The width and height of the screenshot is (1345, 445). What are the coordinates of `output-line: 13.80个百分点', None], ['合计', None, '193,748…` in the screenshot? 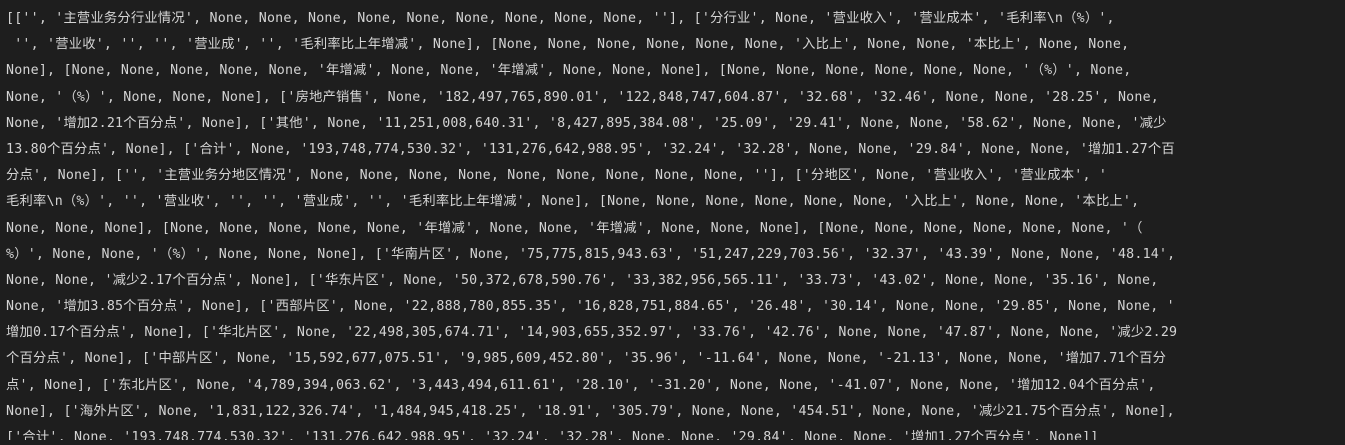 It's located at (590, 149).